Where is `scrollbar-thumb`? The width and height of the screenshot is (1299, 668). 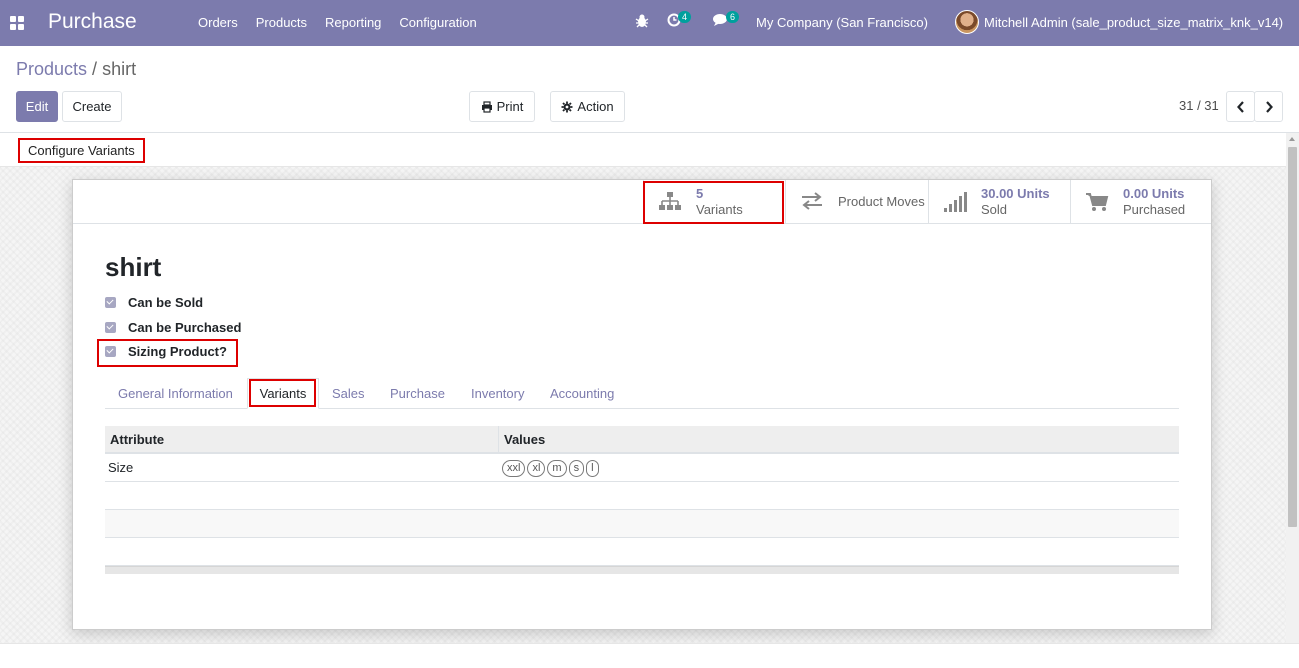 scrollbar-thumb is located at coordinates (1292, 337).